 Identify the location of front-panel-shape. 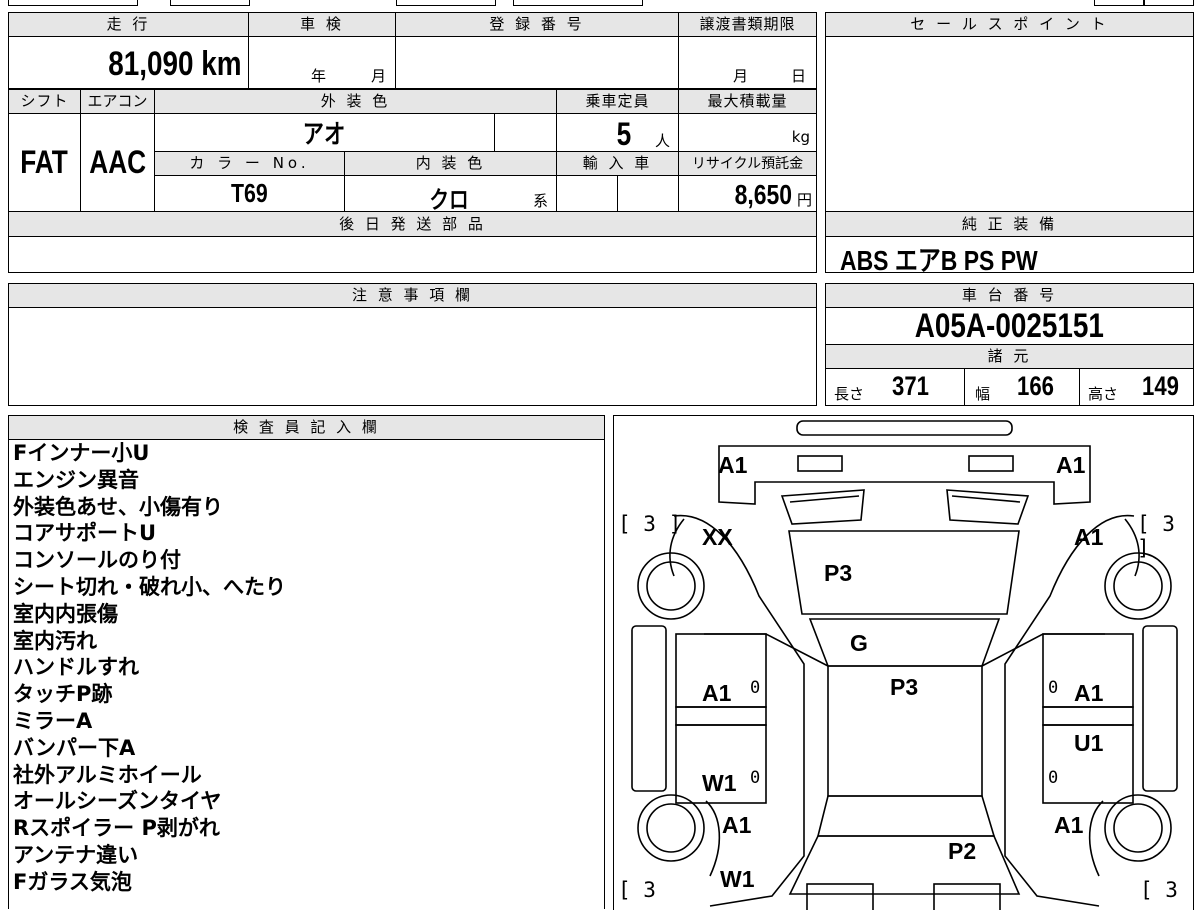
(904, 475).